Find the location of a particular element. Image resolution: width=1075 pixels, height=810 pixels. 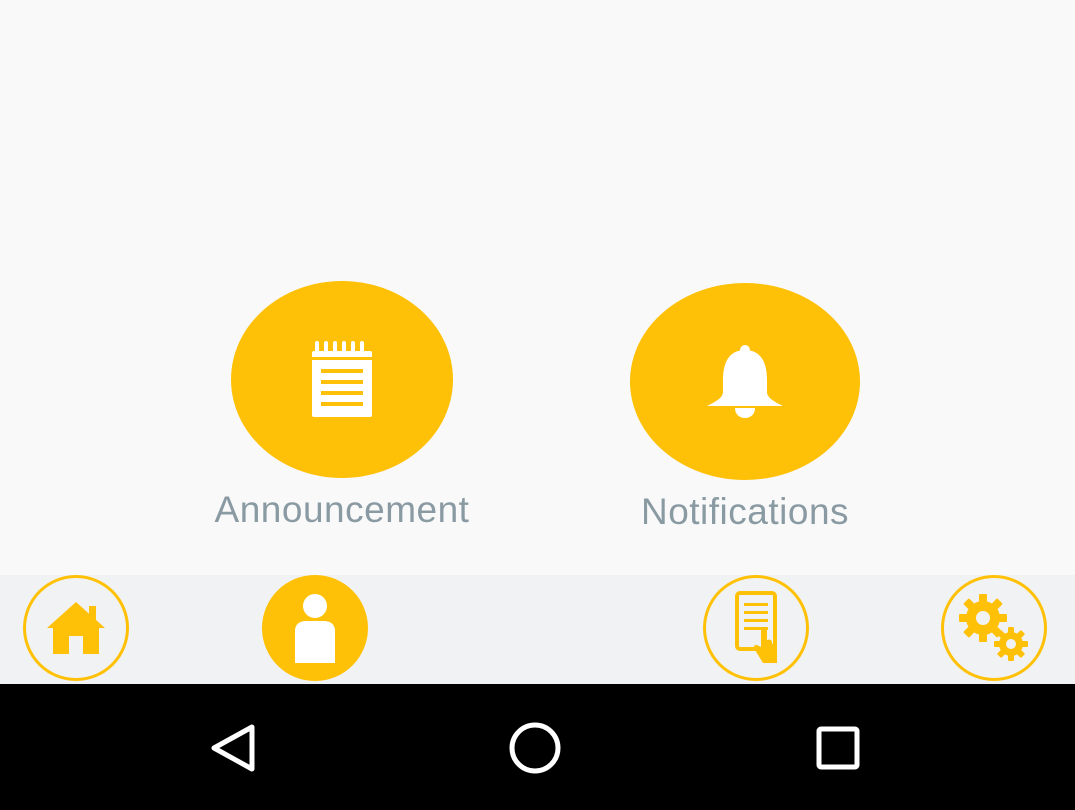

home-icon is located at coordinates (76, 628).